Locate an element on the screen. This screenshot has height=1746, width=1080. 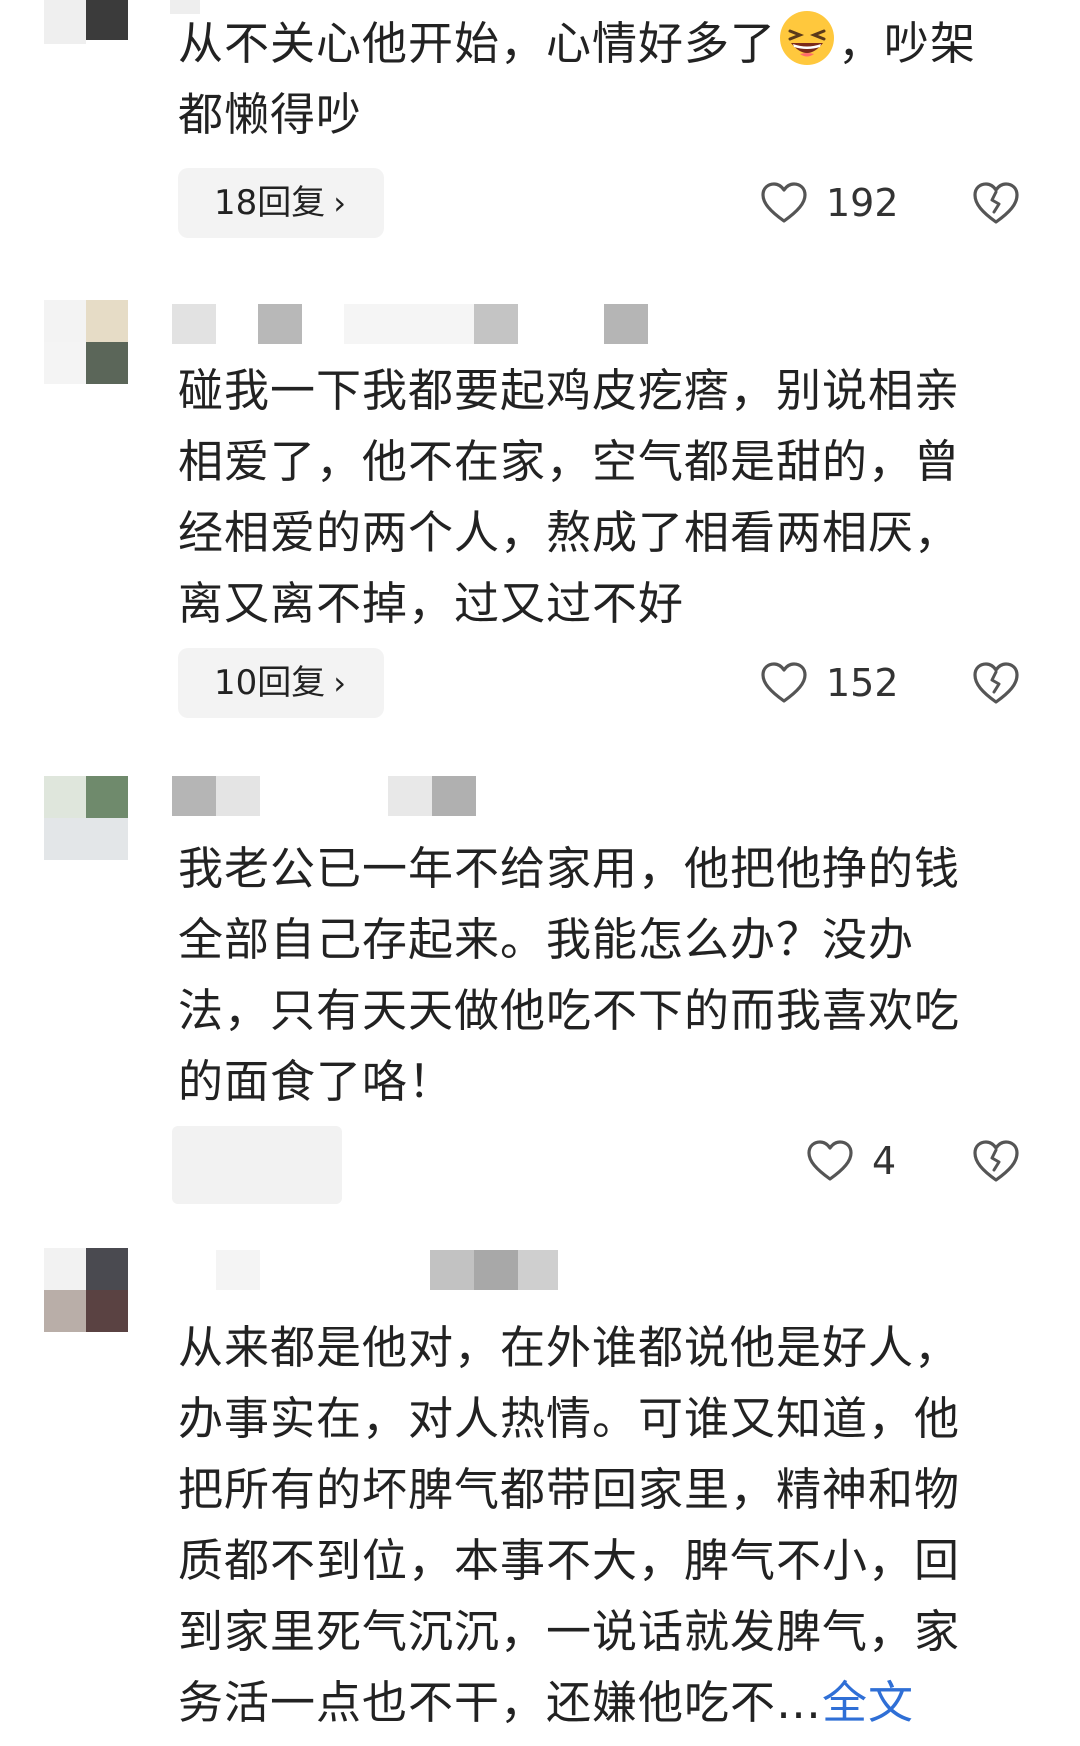
reply-count-button: 18回复 › is located at coordinates (281, 203).